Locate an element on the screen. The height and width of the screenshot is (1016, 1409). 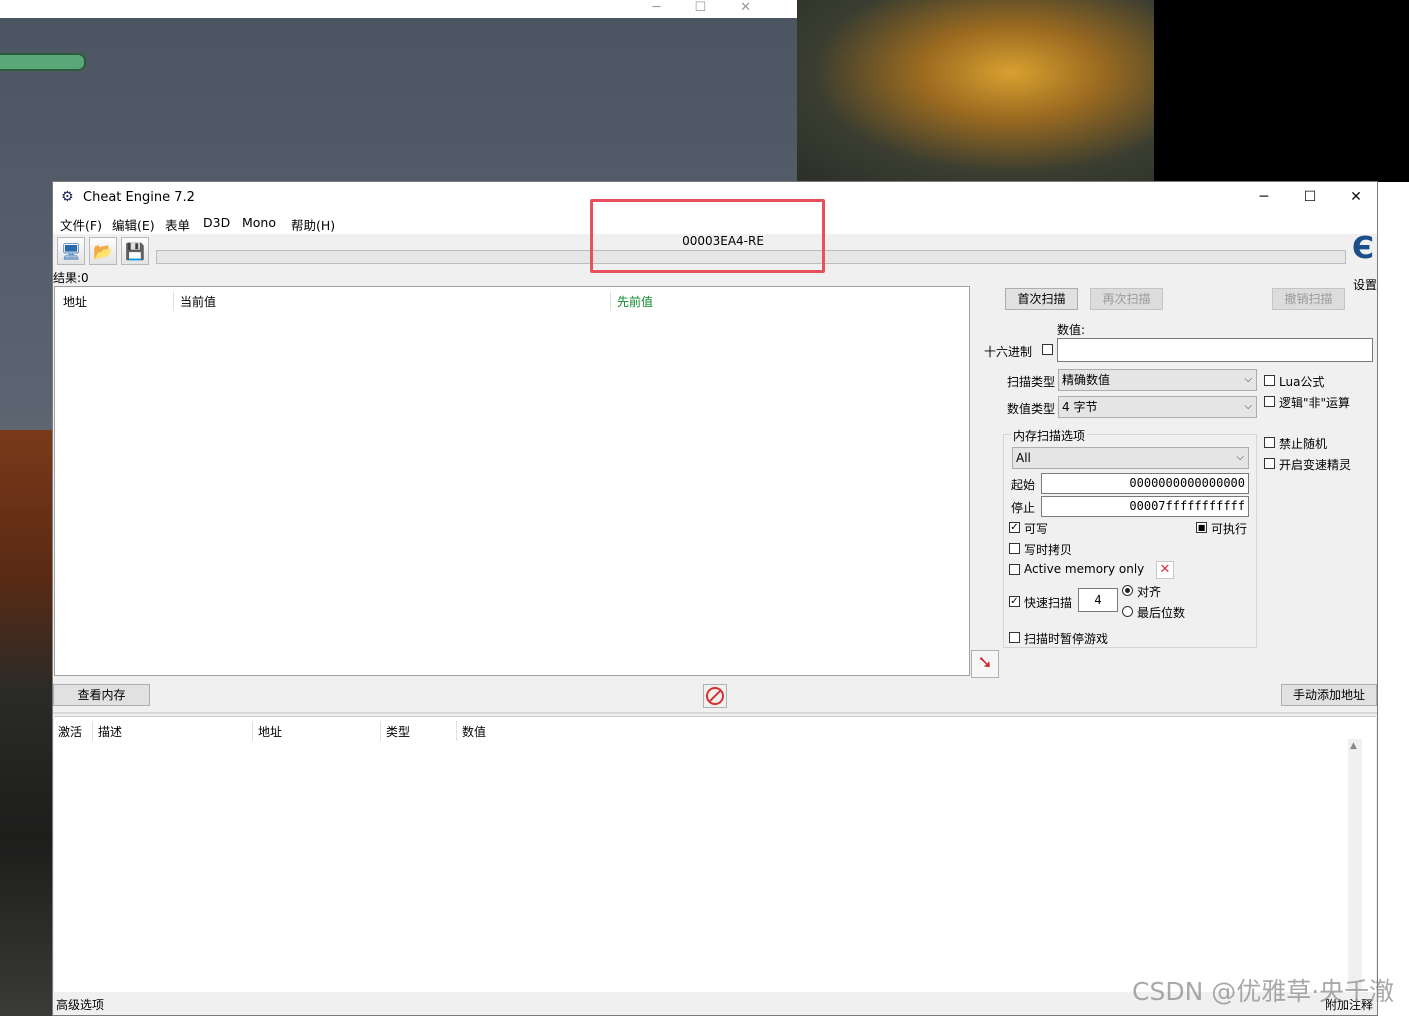
stop-icon is located at coordinates (715, 696).